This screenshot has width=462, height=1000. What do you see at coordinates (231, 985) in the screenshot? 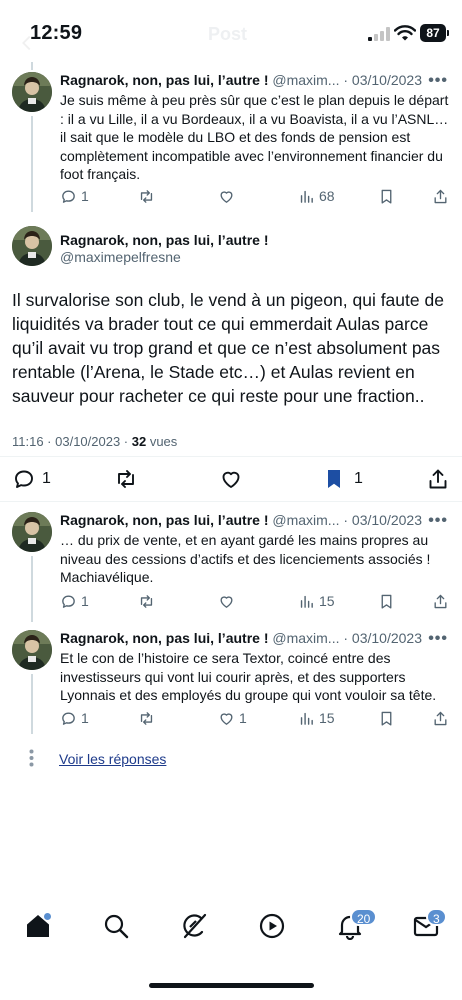
I see `home-indicator` at bounding box center [231, 985].